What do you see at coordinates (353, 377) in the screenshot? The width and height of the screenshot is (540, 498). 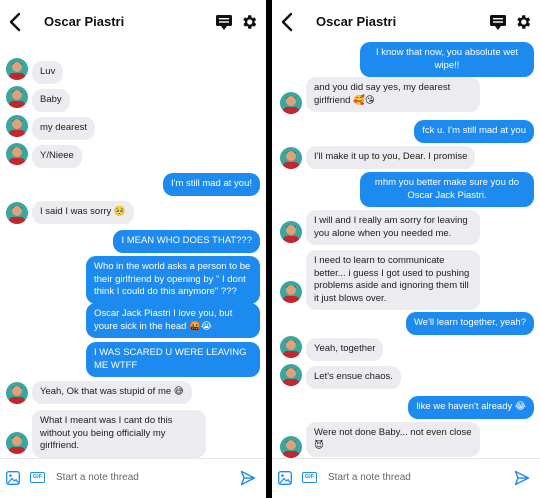 I see `message-bubble: Let's ensue chaos.` at bounding box center [353, 377].